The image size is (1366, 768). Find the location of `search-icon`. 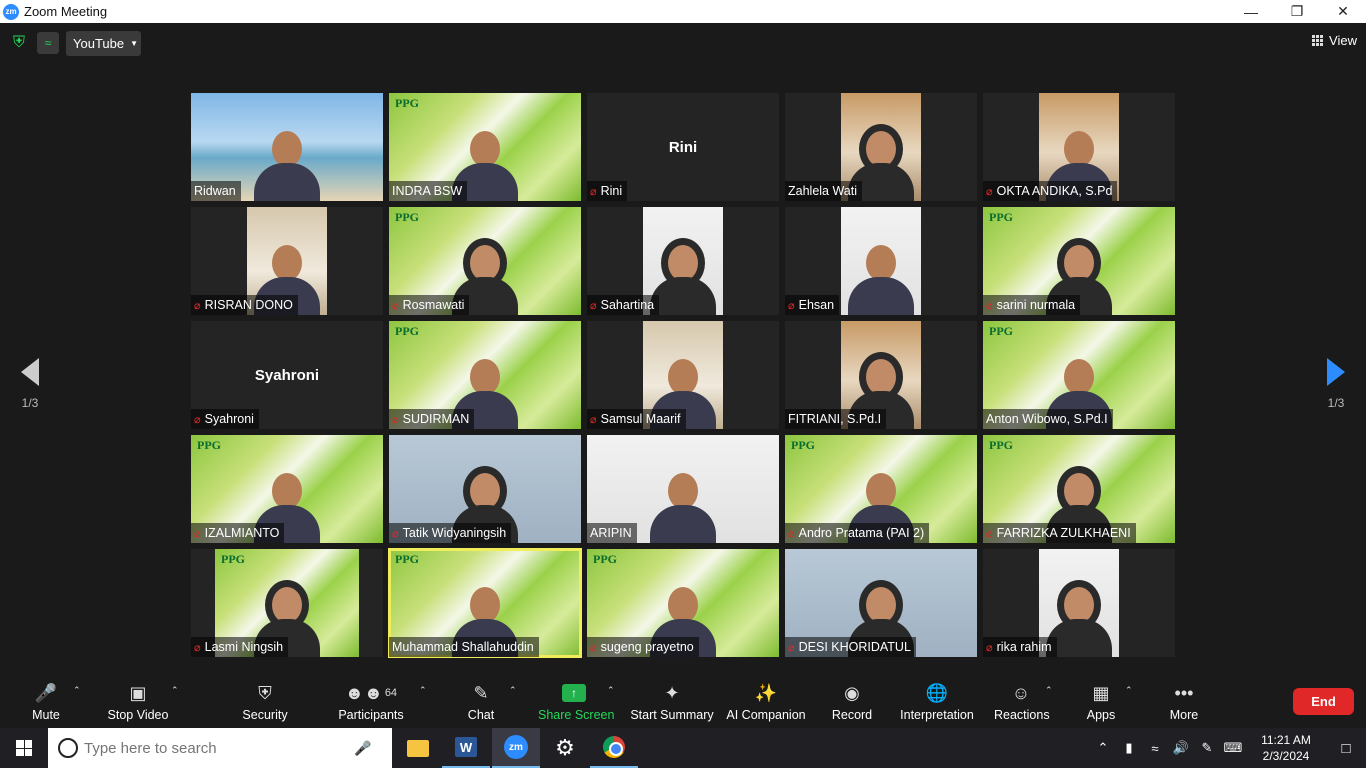

search-icon is located at coordinates (68, 748).